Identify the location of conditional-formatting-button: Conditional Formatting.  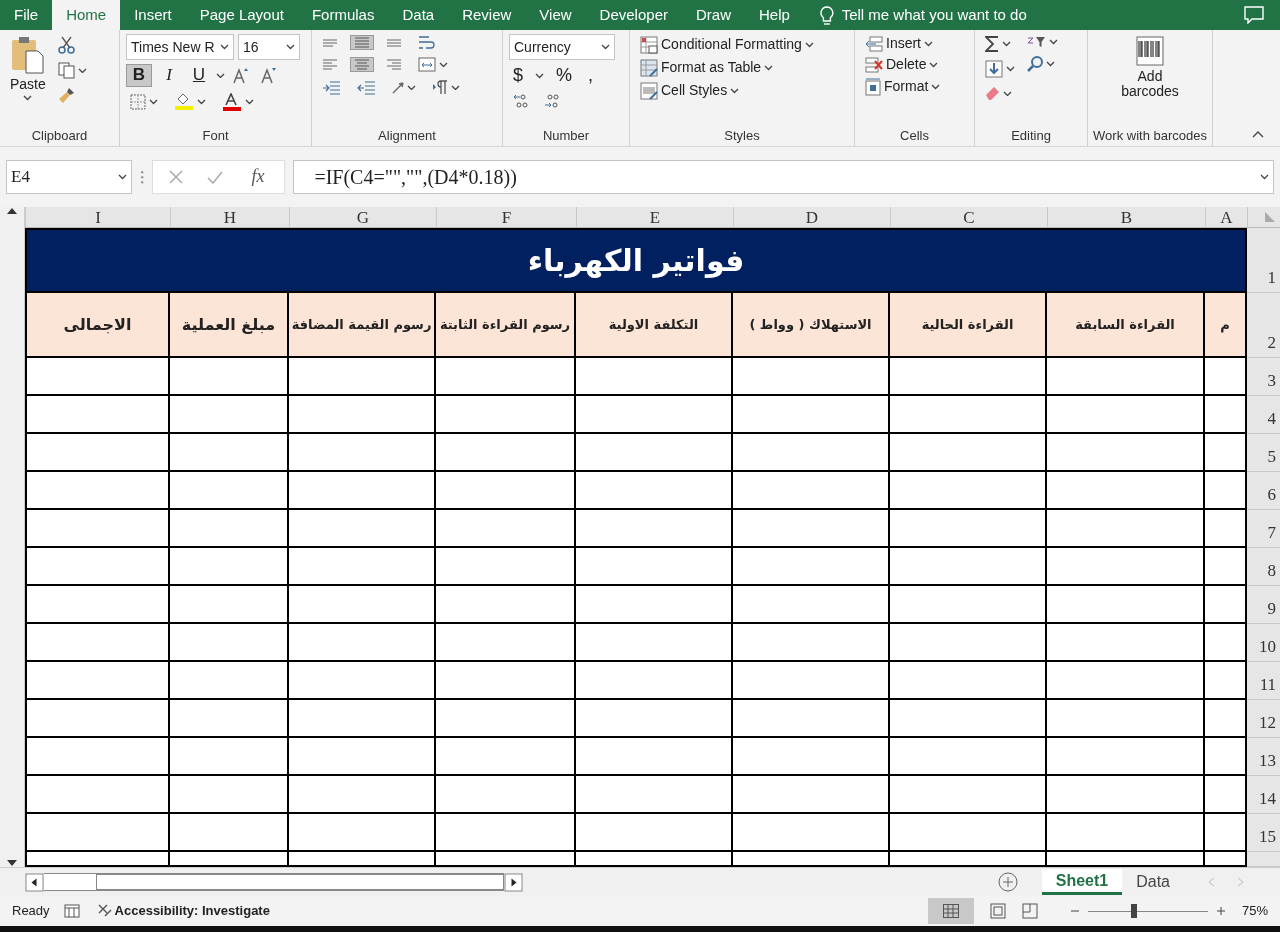
(742, 45).